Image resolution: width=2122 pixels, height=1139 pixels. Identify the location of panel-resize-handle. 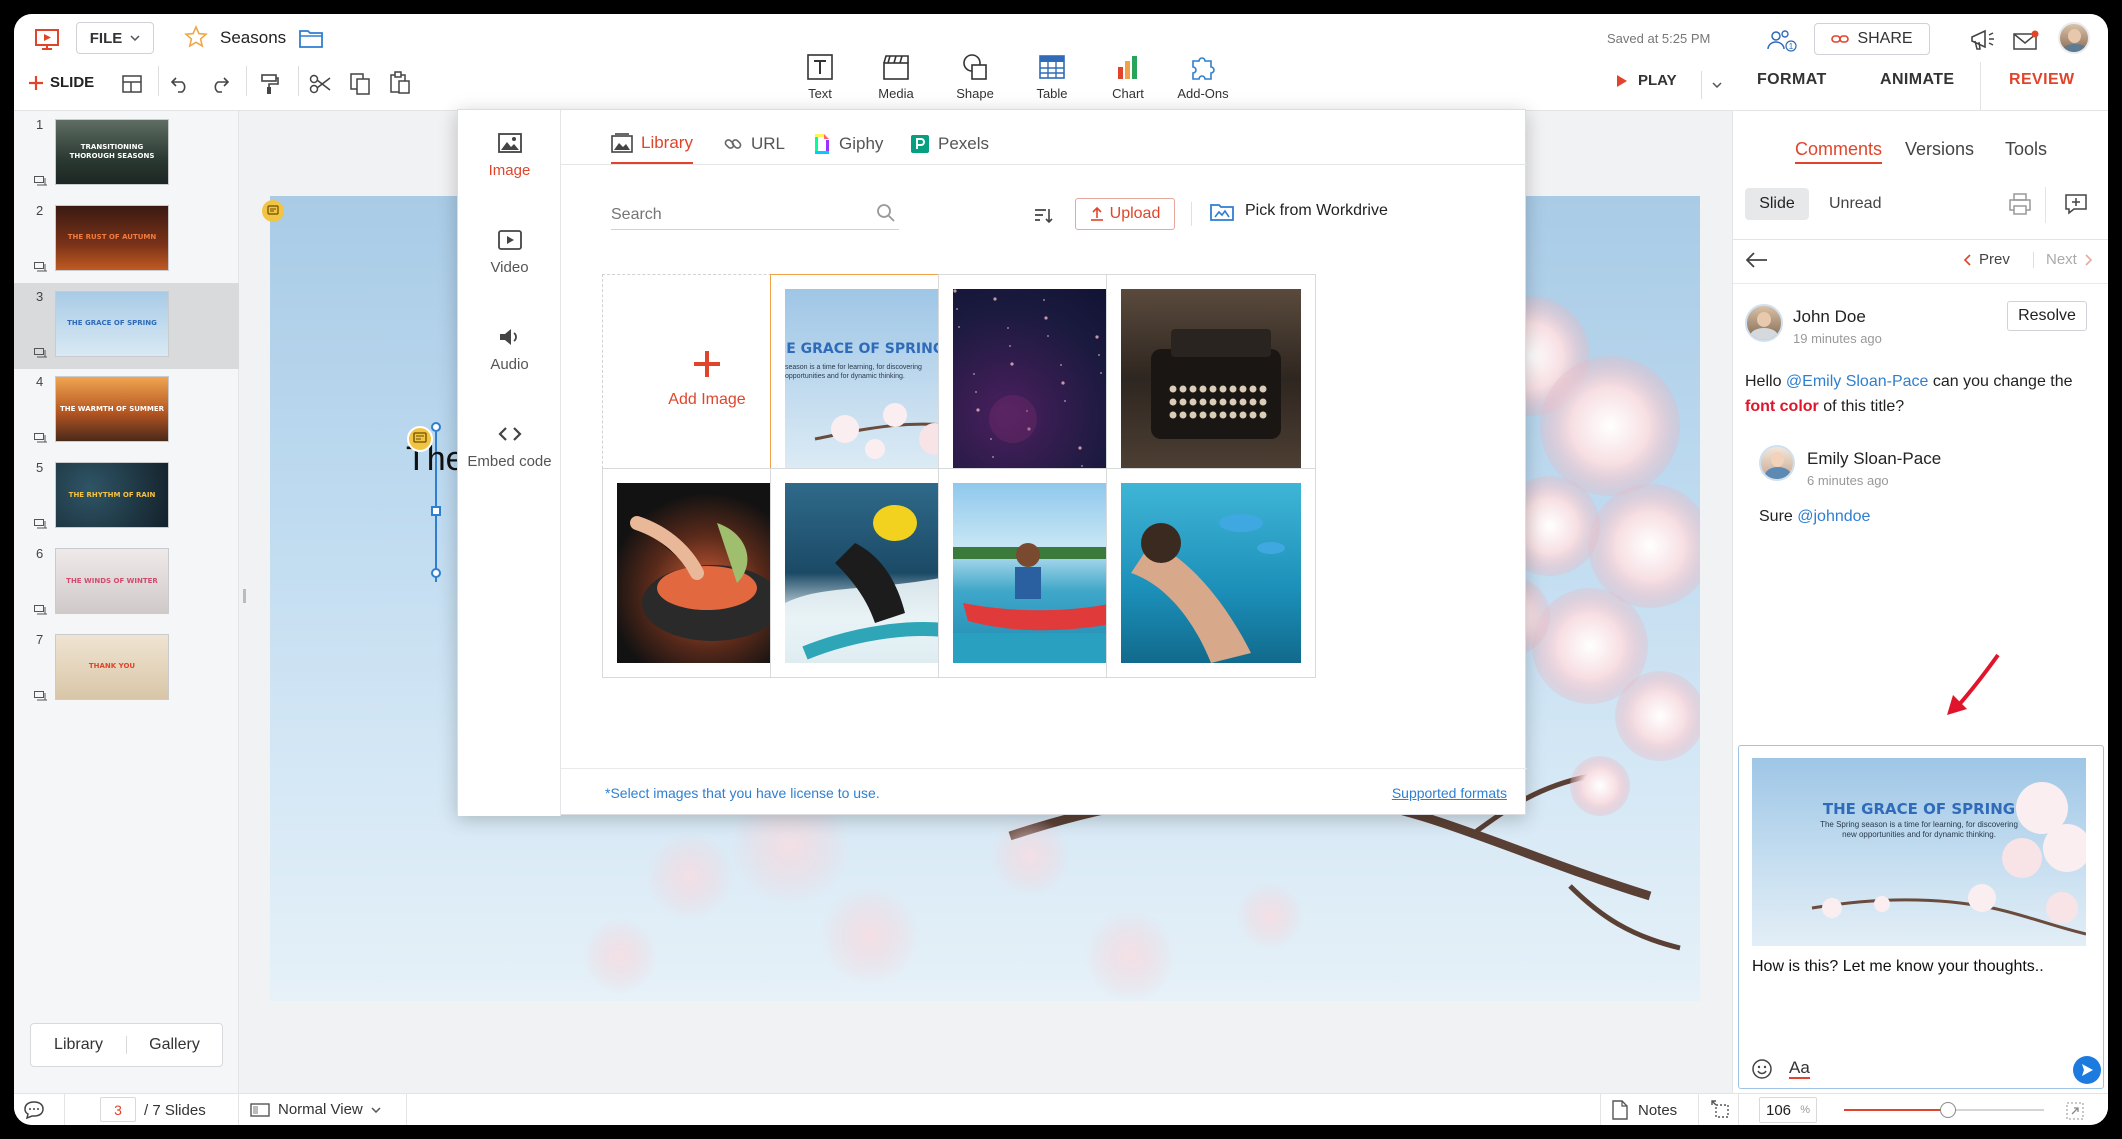
(244, 596).